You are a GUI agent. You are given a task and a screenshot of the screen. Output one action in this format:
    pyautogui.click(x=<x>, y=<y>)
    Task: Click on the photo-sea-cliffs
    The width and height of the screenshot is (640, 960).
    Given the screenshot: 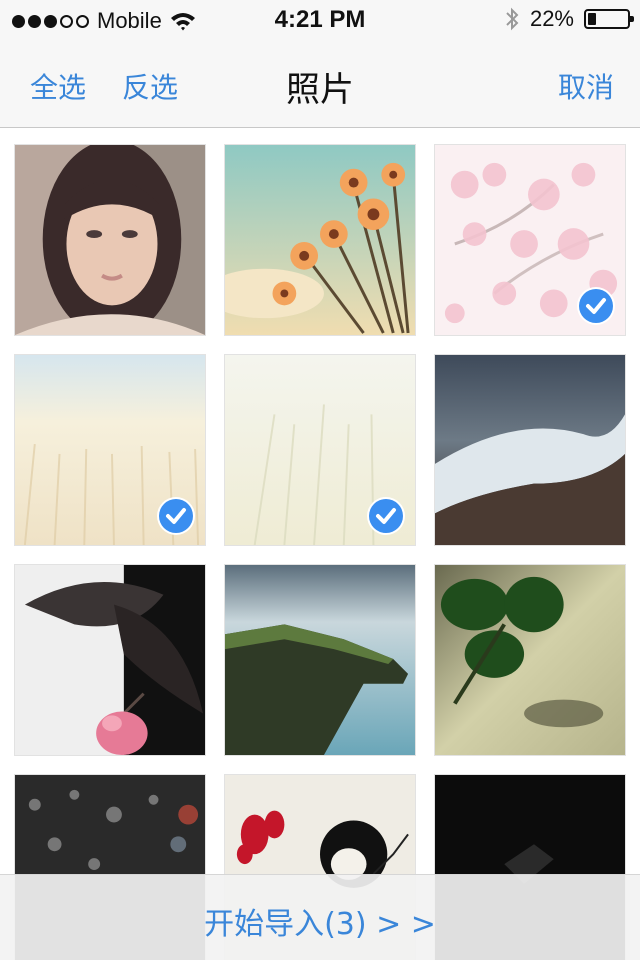 What is the action you would take?
    pyautogui.click(x=320, y=660)
    